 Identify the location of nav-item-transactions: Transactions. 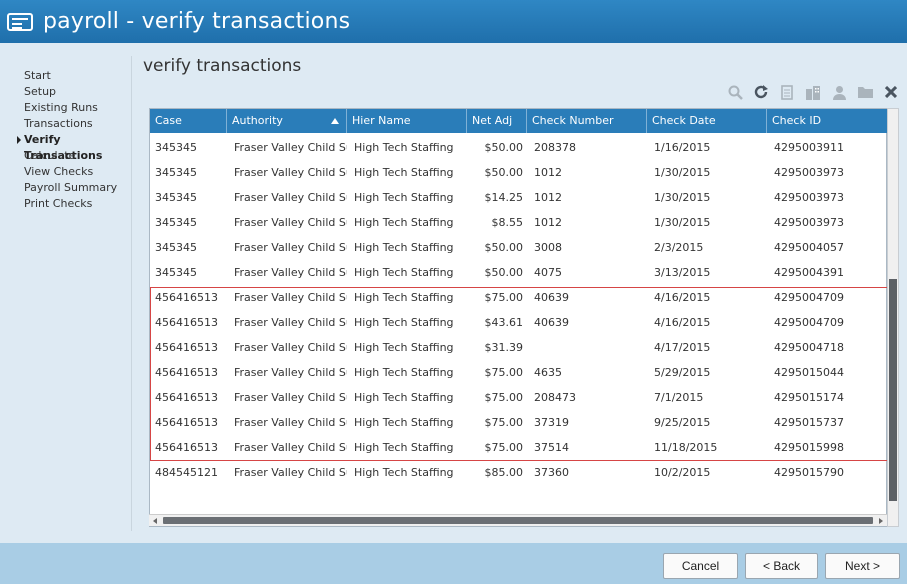
(66, 124).